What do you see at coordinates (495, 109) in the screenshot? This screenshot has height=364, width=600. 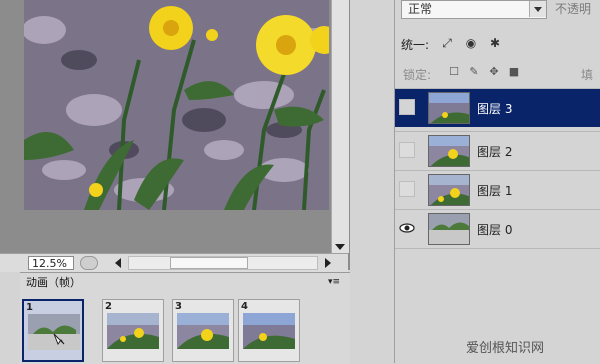 I see `layer-name: 图层 3` at bounding box center [495, 109].